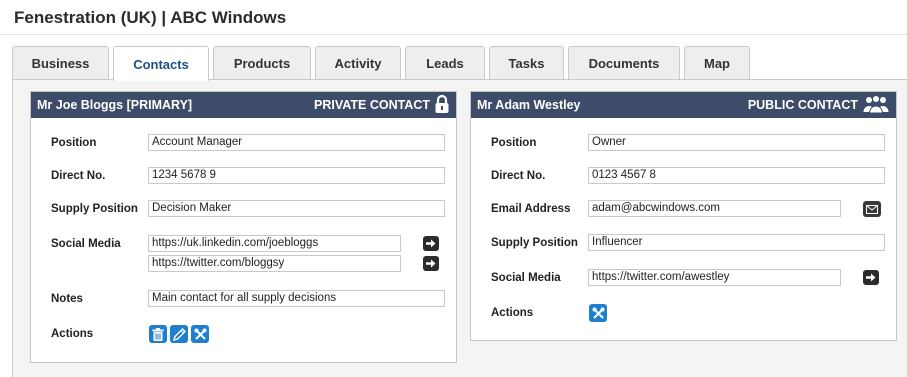 The width and height of the screenshot is (907, 377). Describe the element at coordinates (736, 142) in the screenshot. I see `position-field: Owner` at that location.